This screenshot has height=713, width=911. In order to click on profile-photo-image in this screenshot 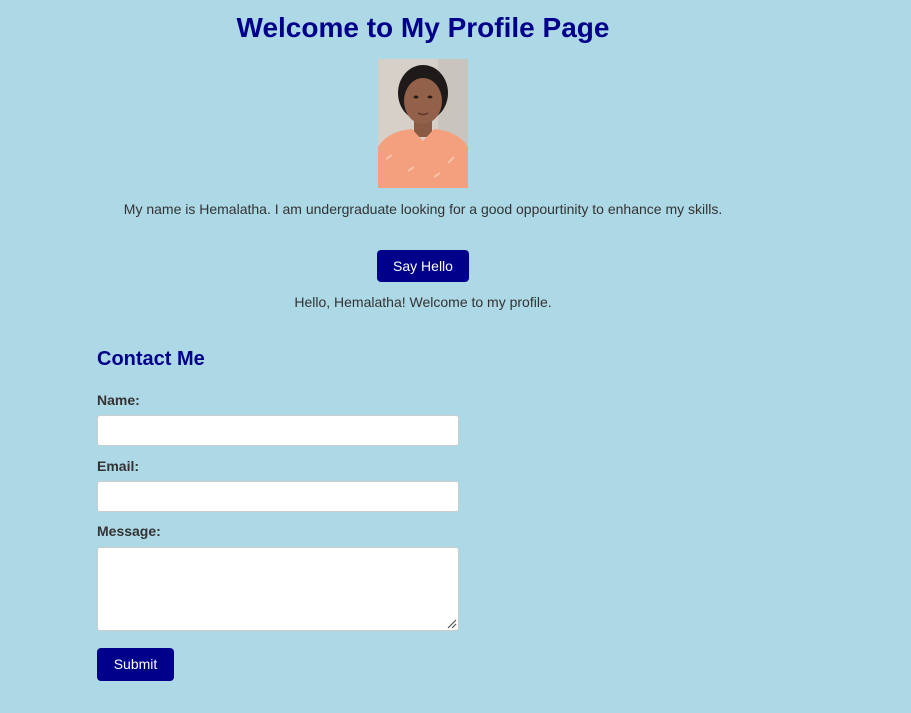, I will do `click(423, 123)`.